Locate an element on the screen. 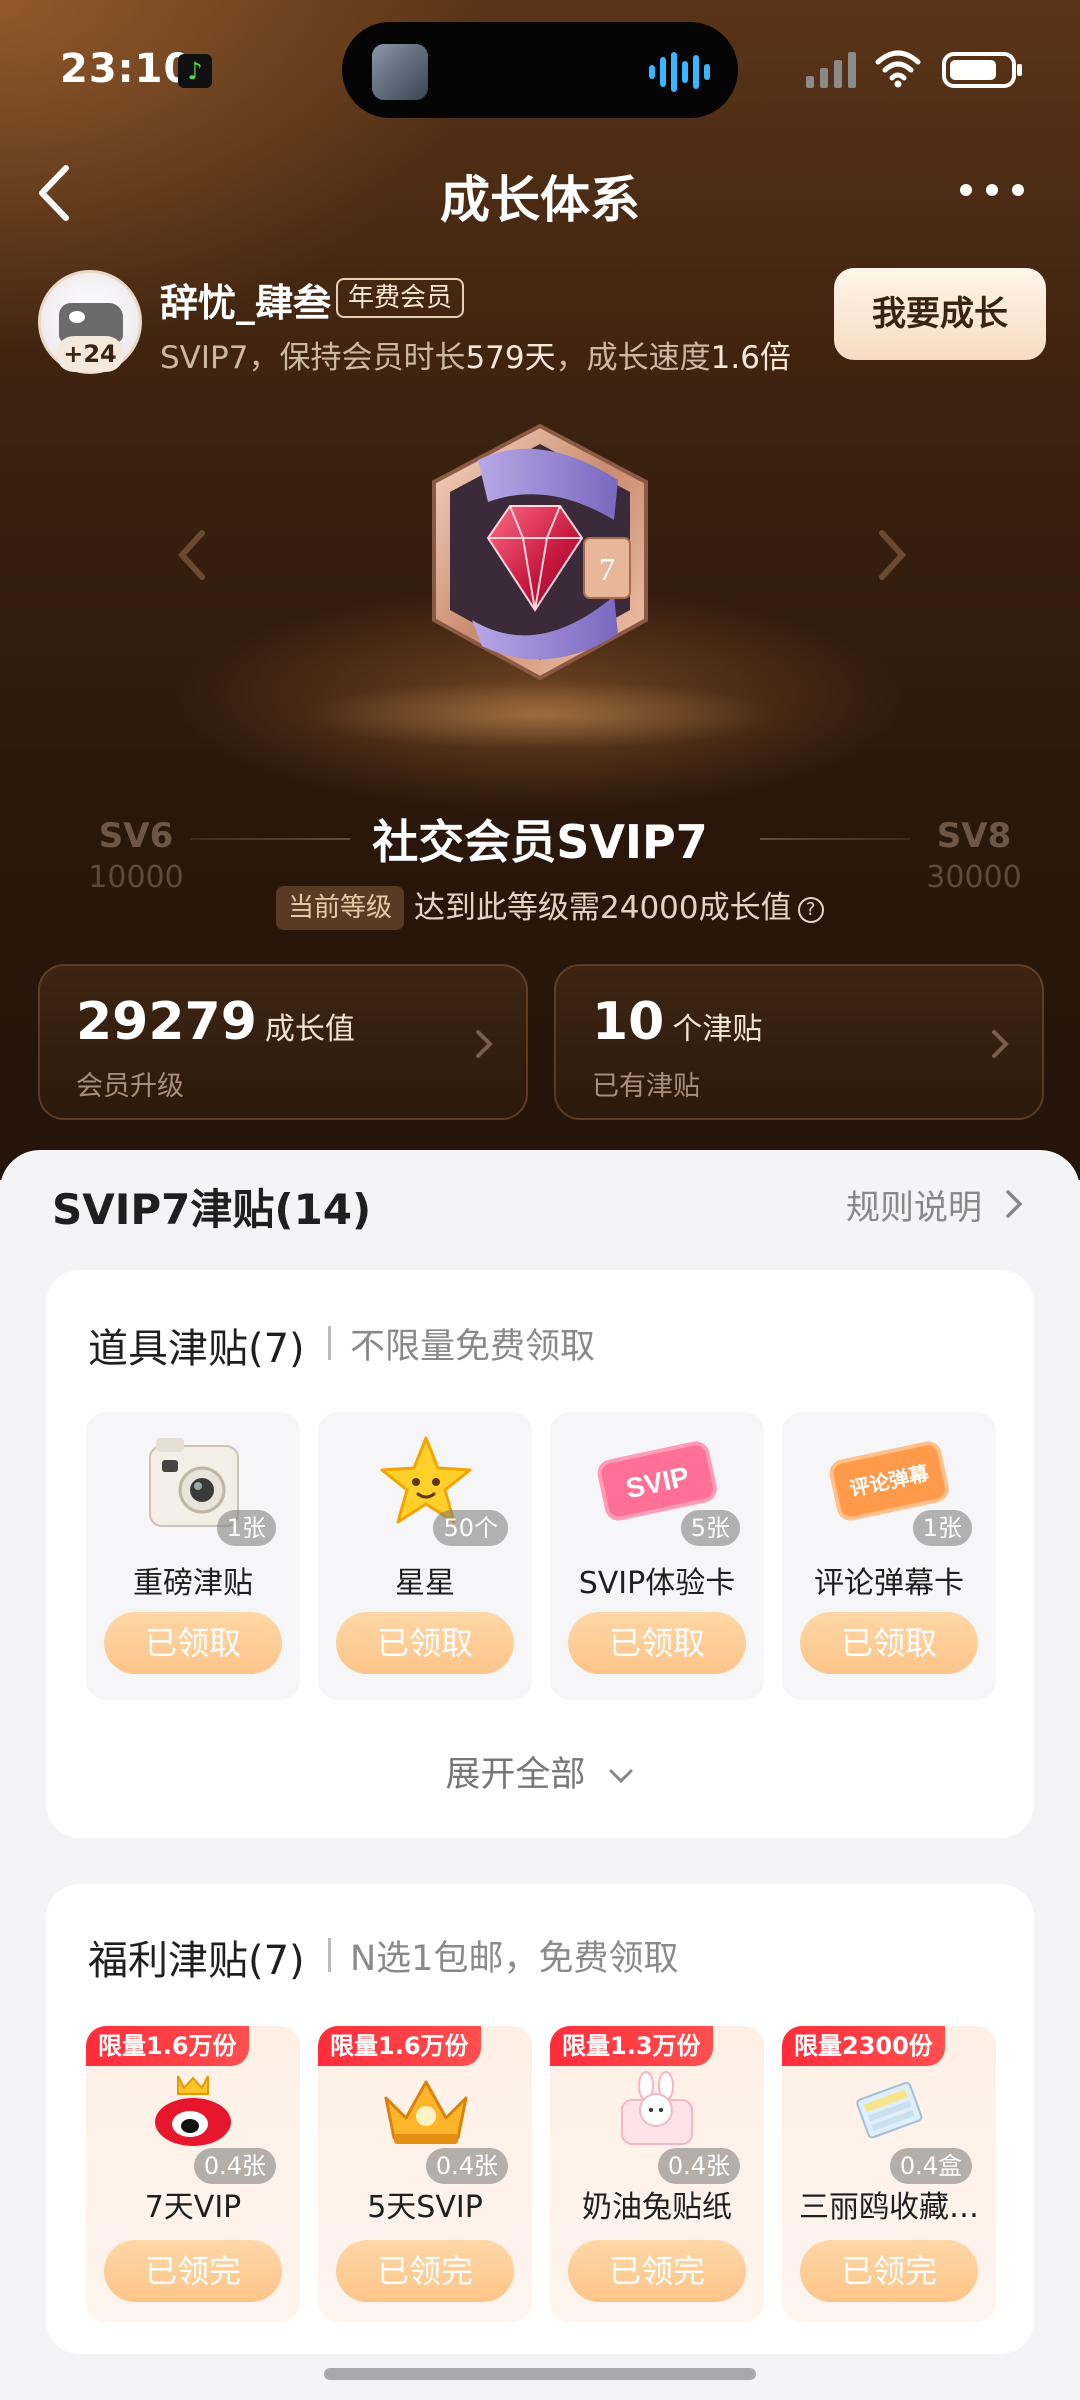 This screenshot has width=1080, height=2400. growth-sub: 会员升级 is located at coordinates (130, 1086).